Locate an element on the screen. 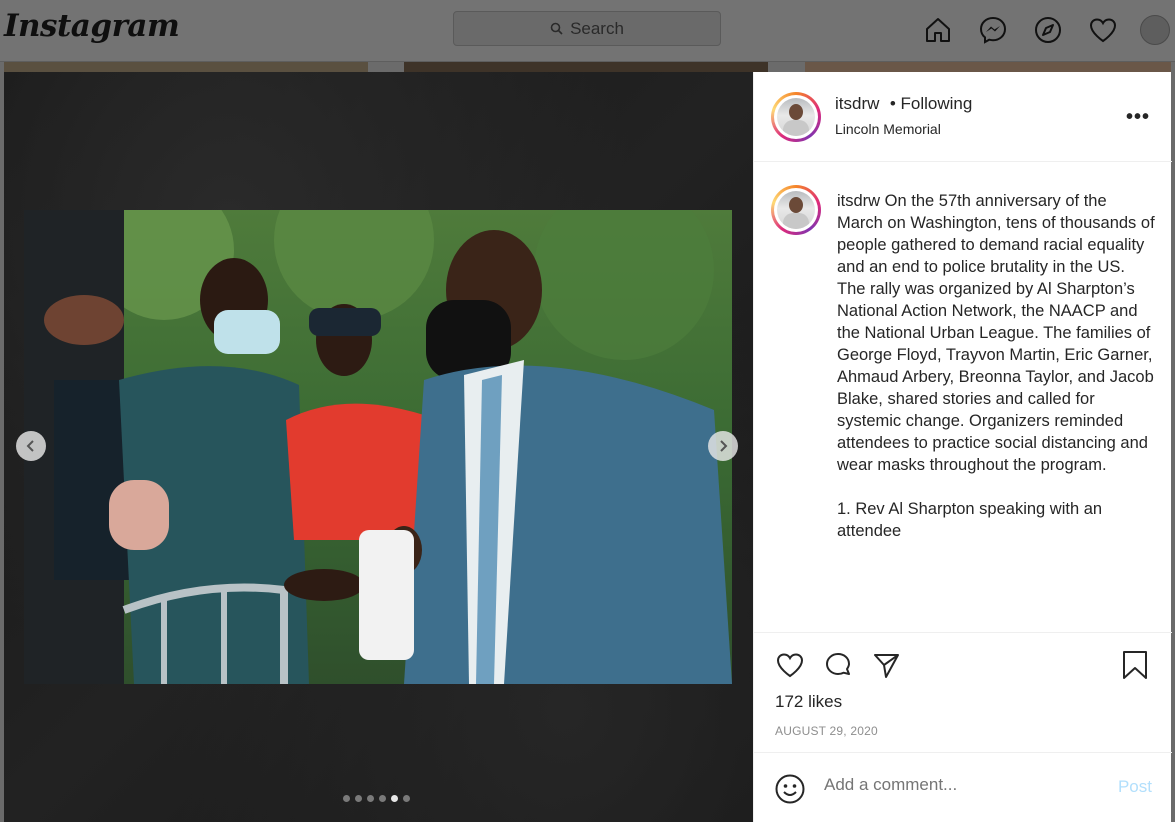 Image resolution: width=1175 pixels, height=822 pixels. emoji-icon is located at coordinates (790, 789).